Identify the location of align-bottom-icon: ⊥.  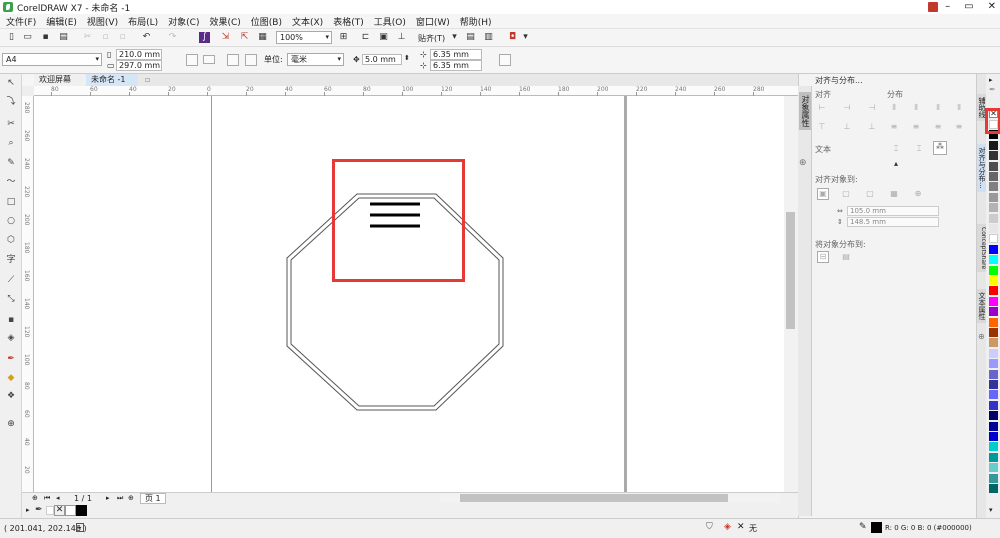
(872, 126).